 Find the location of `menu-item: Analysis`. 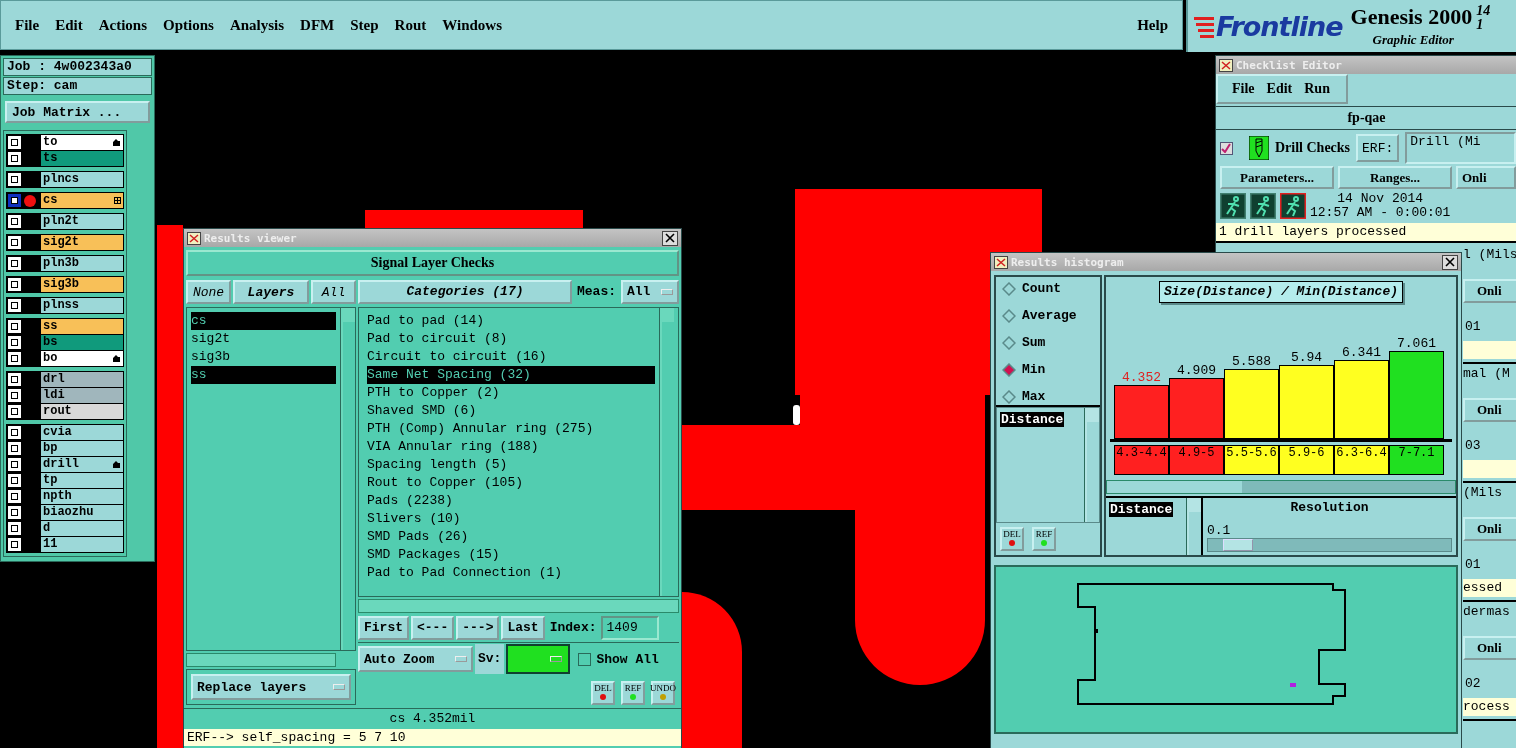

menu-item: Analysis is located at coordinates (257, 25).